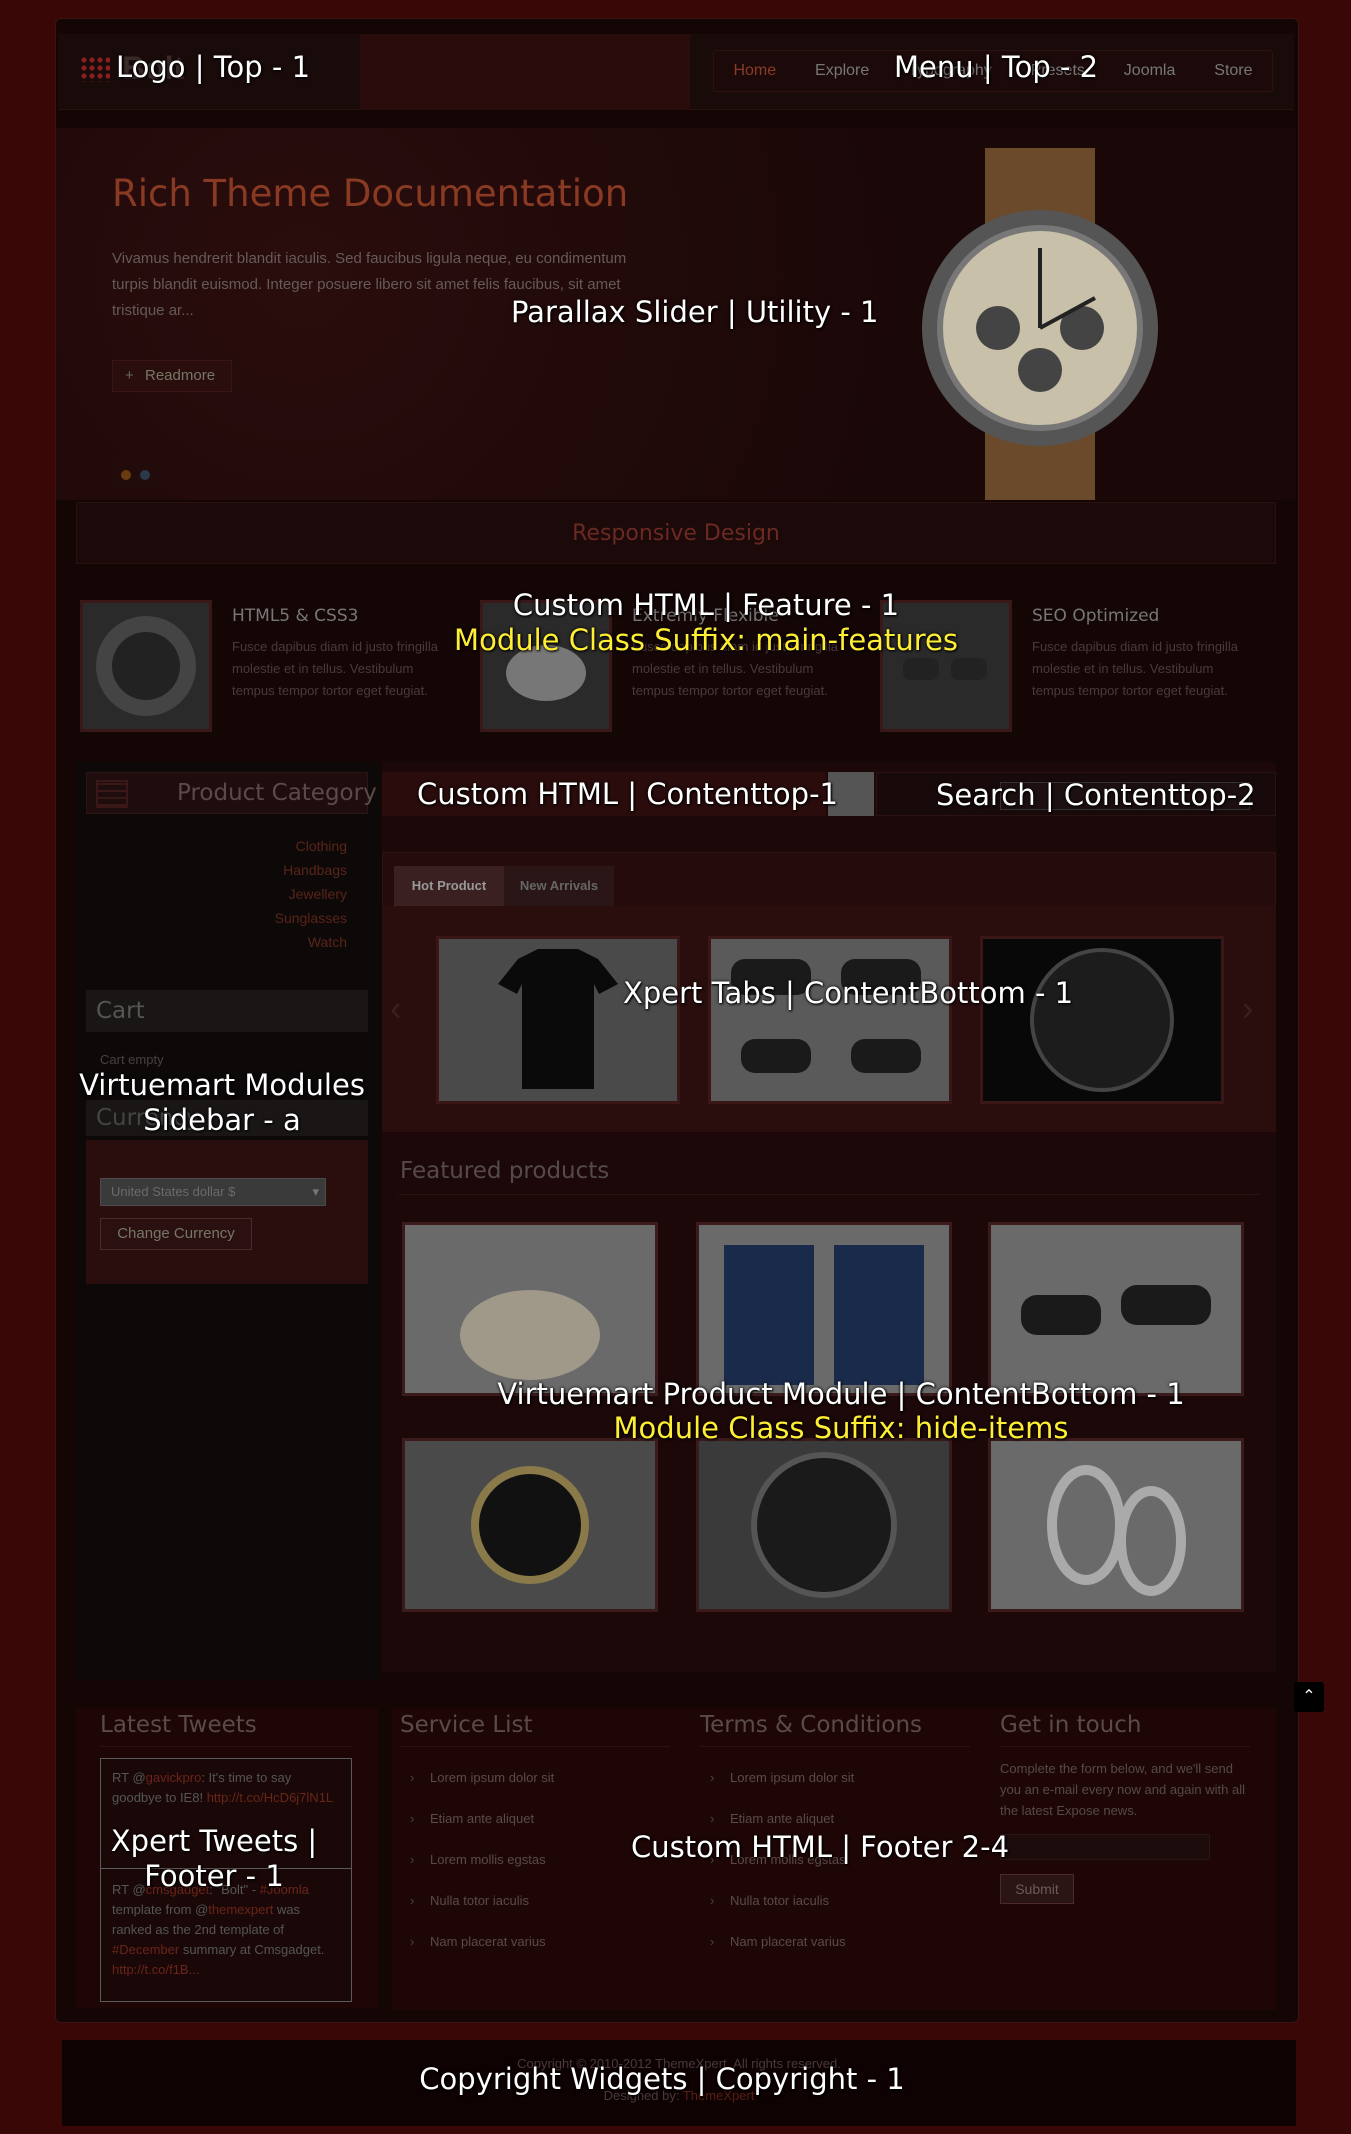  I want to click on overlay-tweets-label-2: Footer - 1, so click(214, 1876).